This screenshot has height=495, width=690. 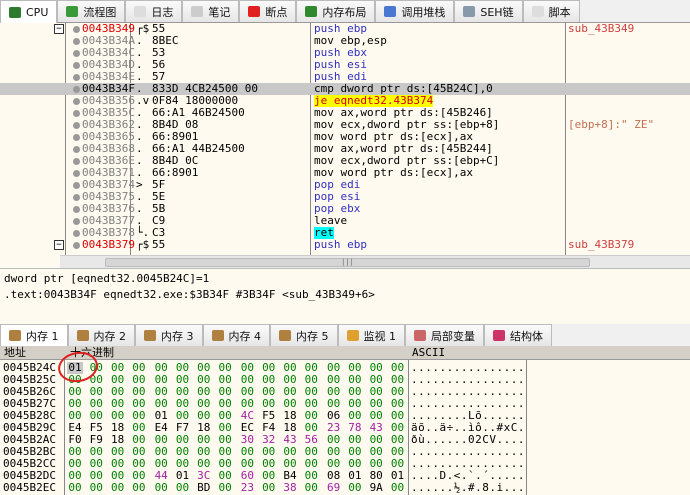 What do you see at coordinates (347, 262) in the screenshot?
I see `scrollbar-thumb: |||` at bounding box center [347, 262].